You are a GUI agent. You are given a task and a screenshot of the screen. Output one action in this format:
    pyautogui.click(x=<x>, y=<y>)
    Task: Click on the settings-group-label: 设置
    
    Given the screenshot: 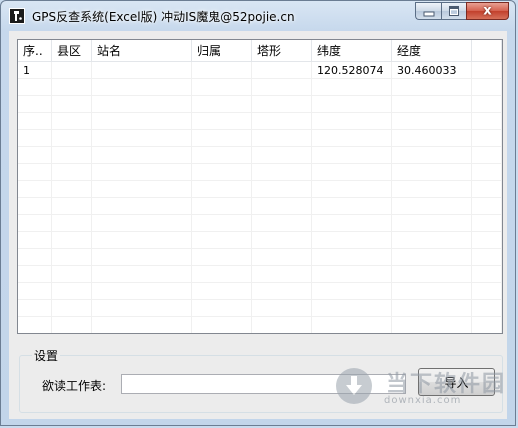 What is the action you would take?
    pyautogui.click(x=46, y=355)
    